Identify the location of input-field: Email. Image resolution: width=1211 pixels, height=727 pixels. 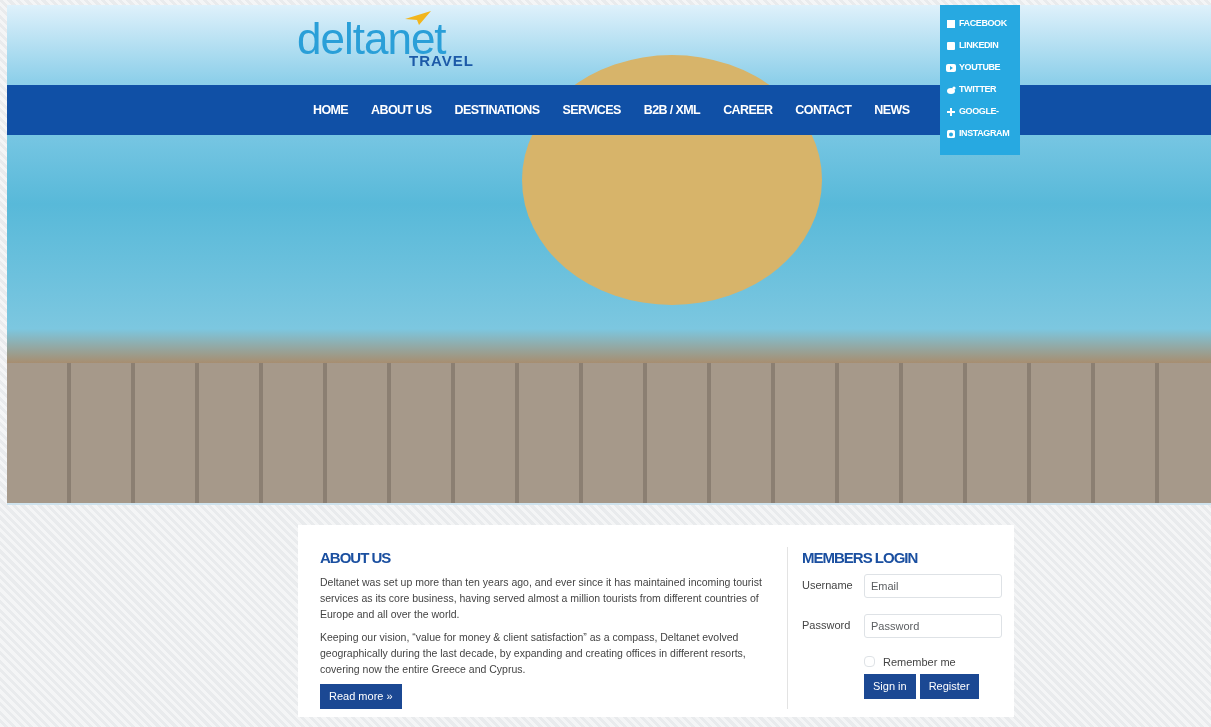
(933, 585).